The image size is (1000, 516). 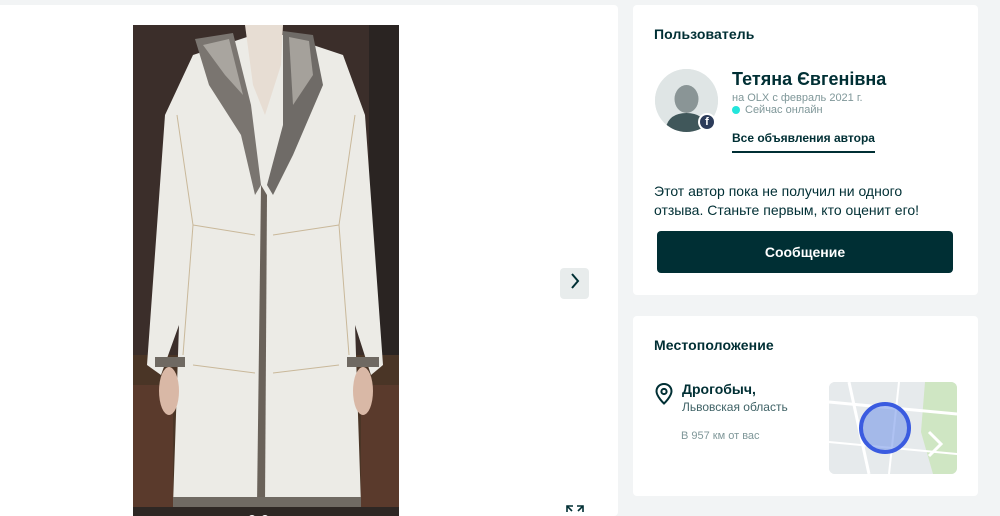 I want to click on region-name: Львовская область, so click(x=735, y=407).